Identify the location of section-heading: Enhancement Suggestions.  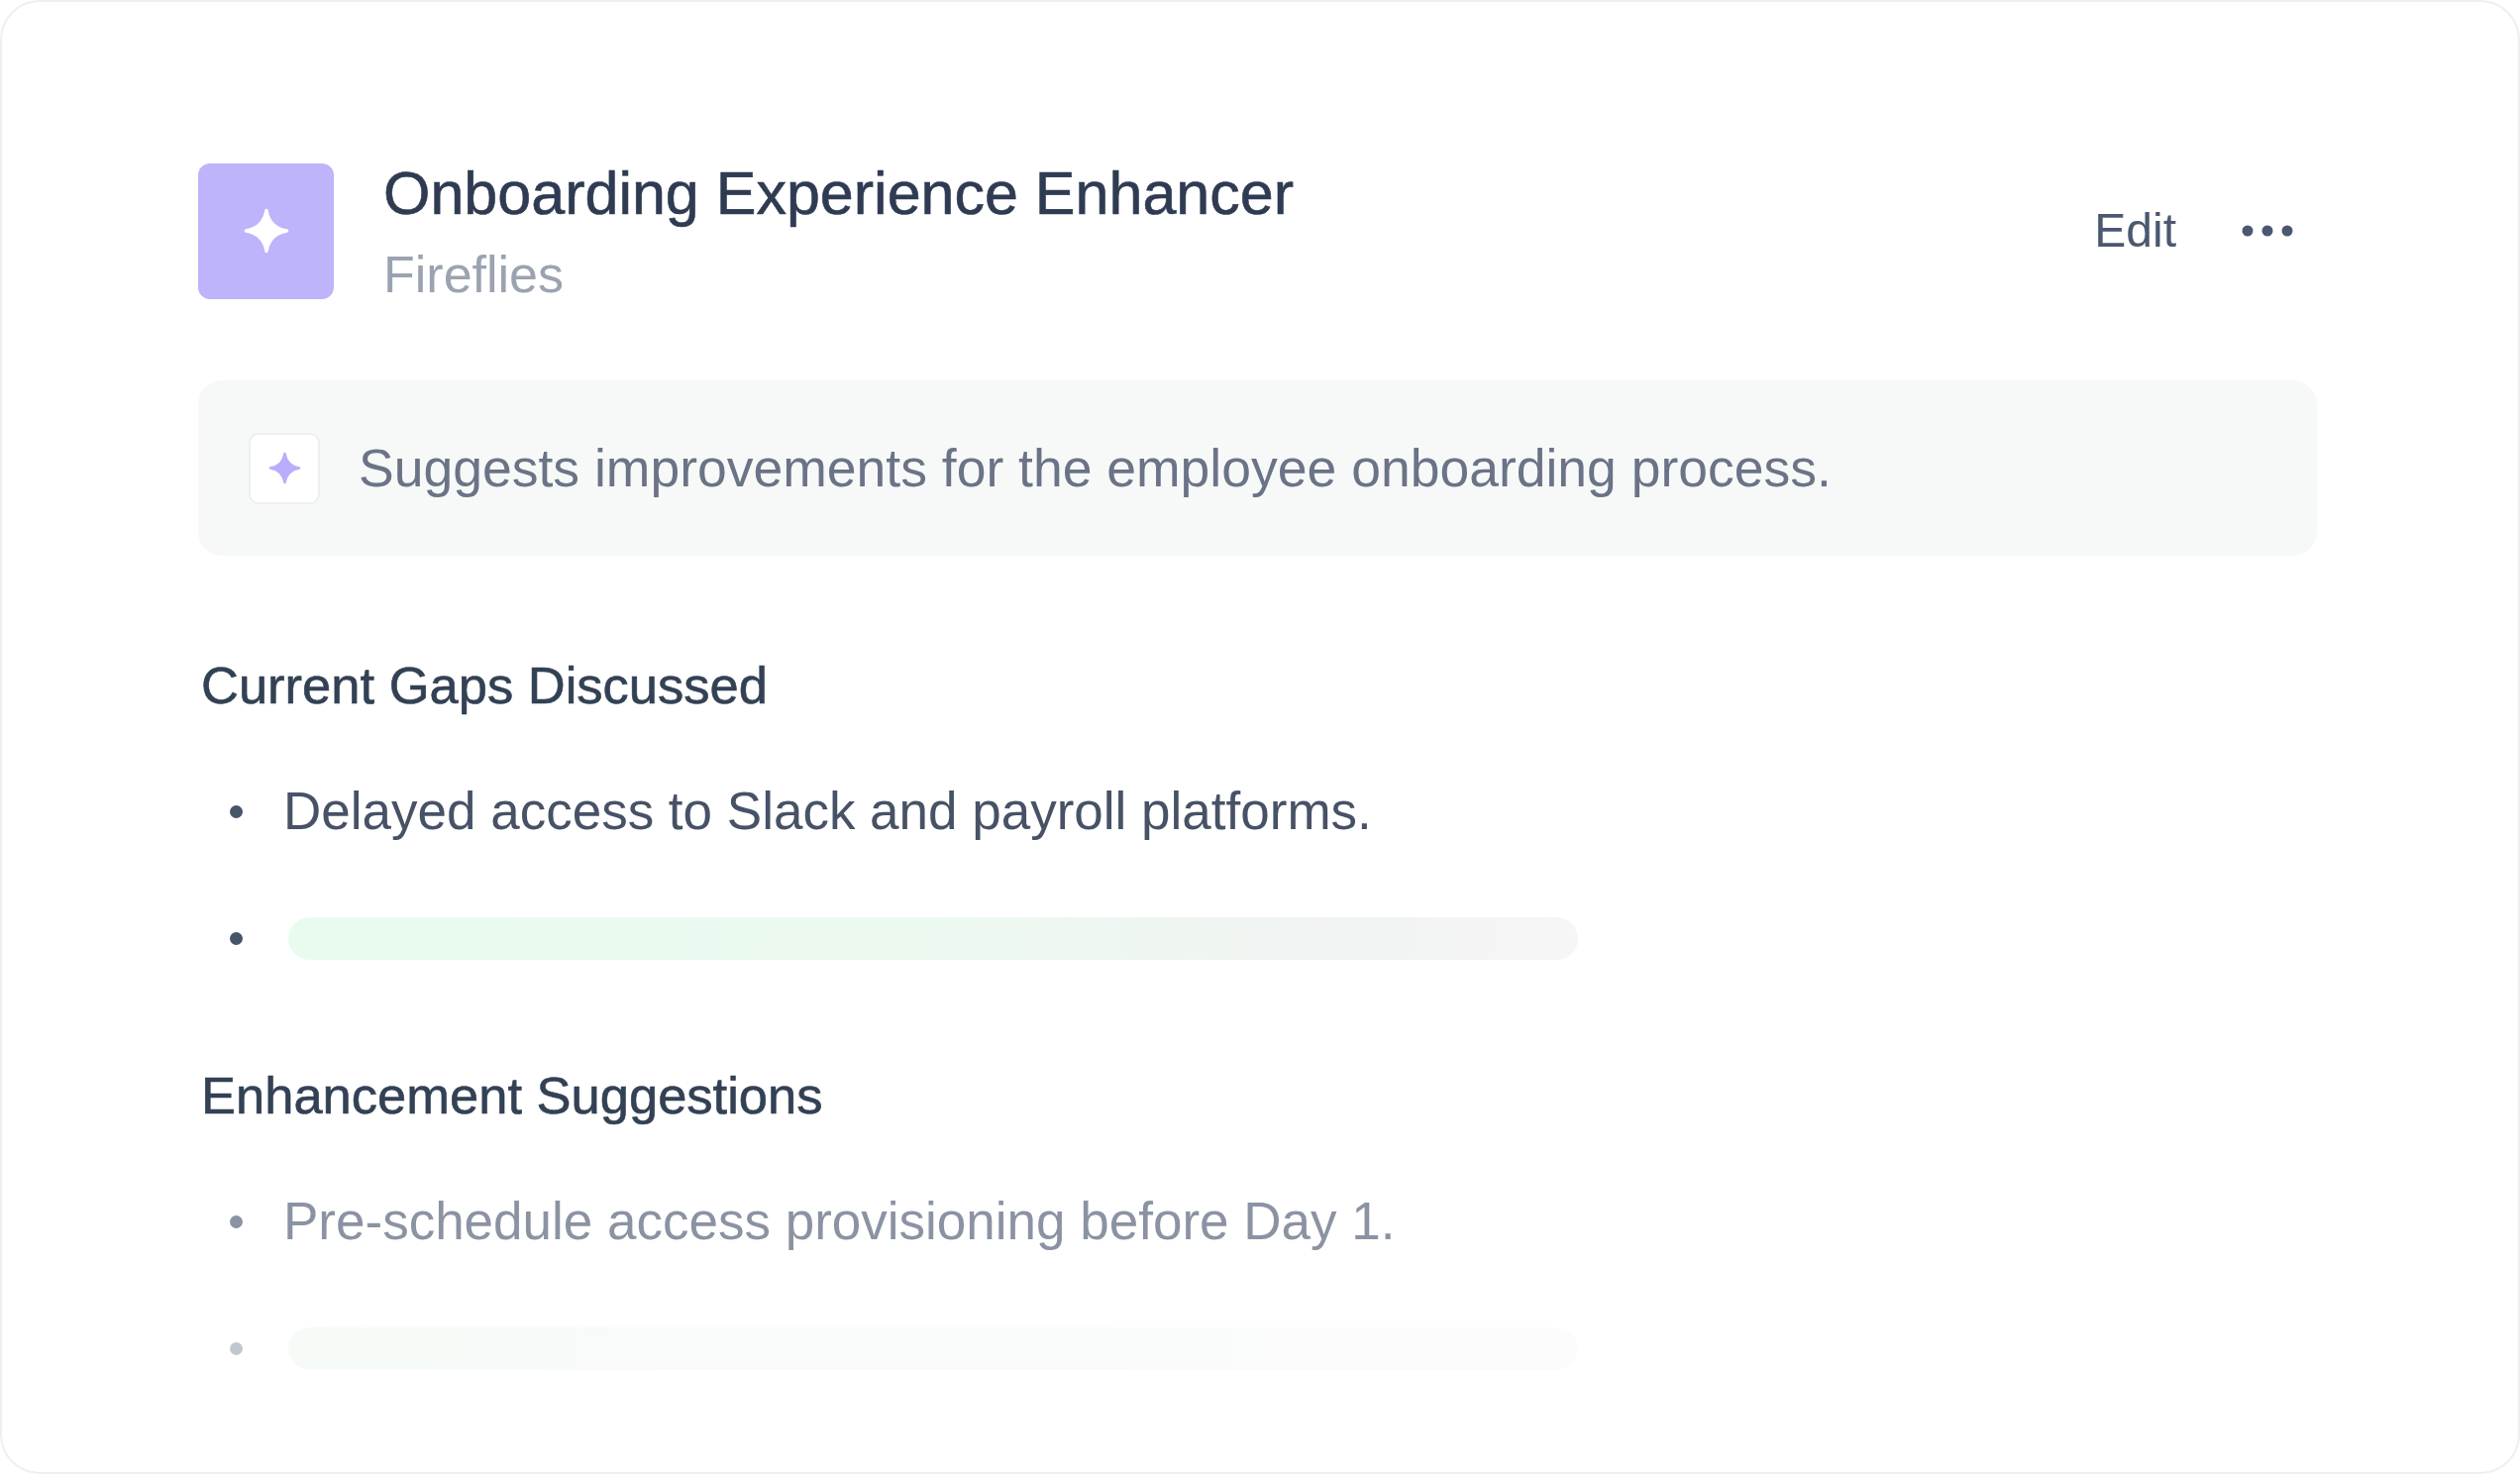
(512, 1095).